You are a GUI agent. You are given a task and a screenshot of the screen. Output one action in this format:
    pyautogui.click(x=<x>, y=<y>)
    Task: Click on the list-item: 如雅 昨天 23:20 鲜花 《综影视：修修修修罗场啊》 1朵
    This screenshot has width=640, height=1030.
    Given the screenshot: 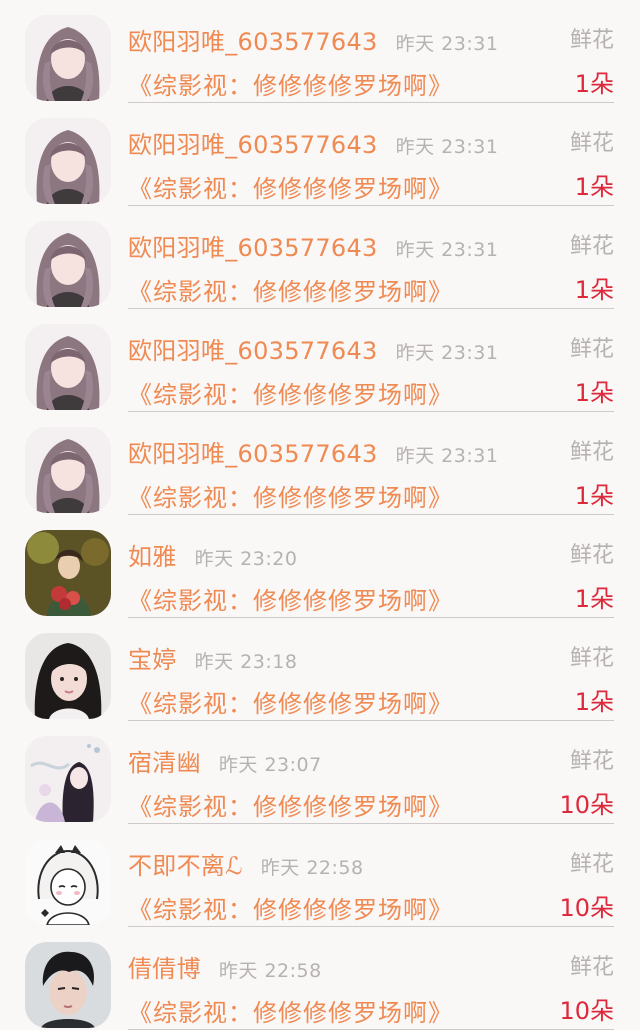 What is the action you would take?
    pyautogui.click(x=320, y=566)
    